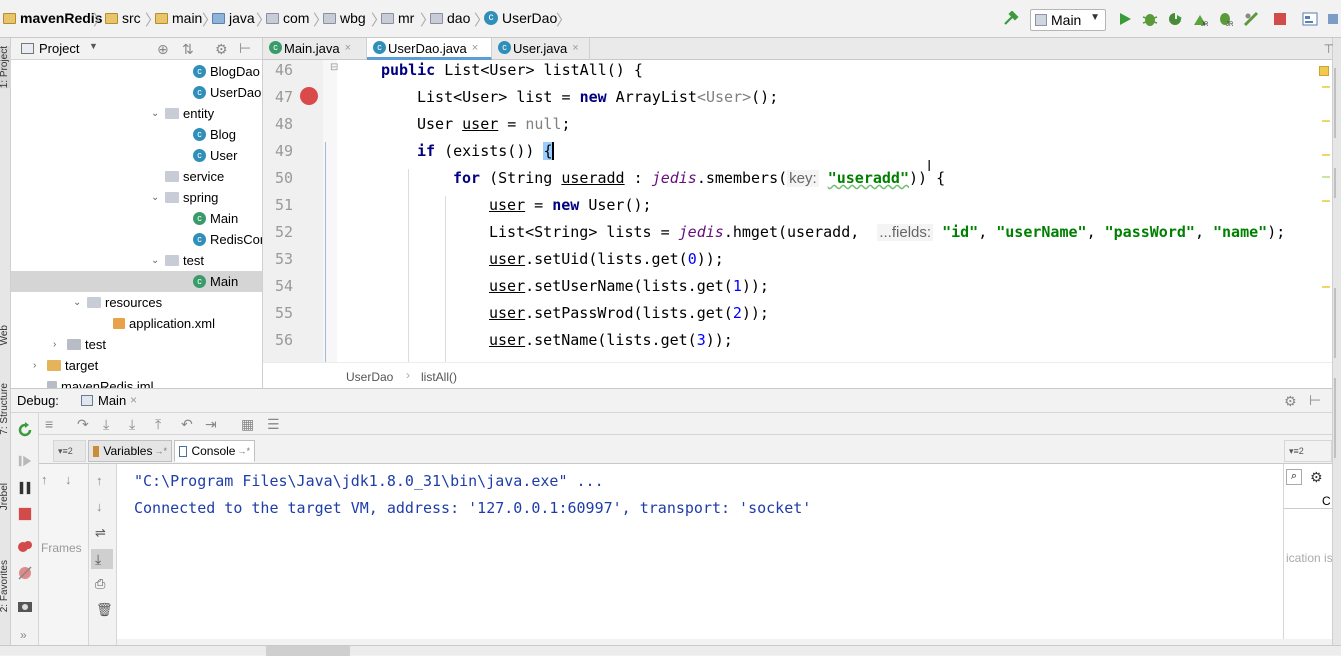 This screenshot has height=656, width=1341. Describe the element at coordinates (100, 533) in the screenshot. I see `soft-wrap-icon: ⇌` at that location.